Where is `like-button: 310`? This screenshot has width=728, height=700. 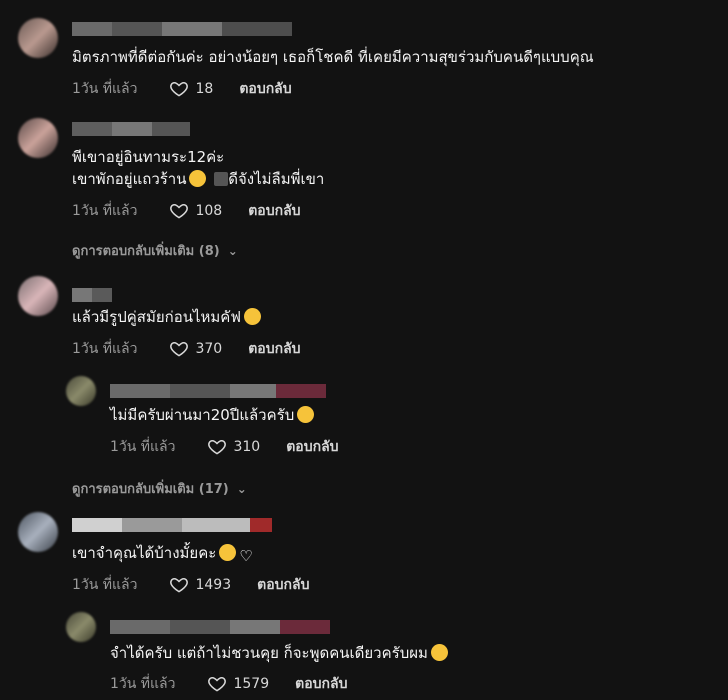 like-button: 310 is located at coordinates (233, 447).